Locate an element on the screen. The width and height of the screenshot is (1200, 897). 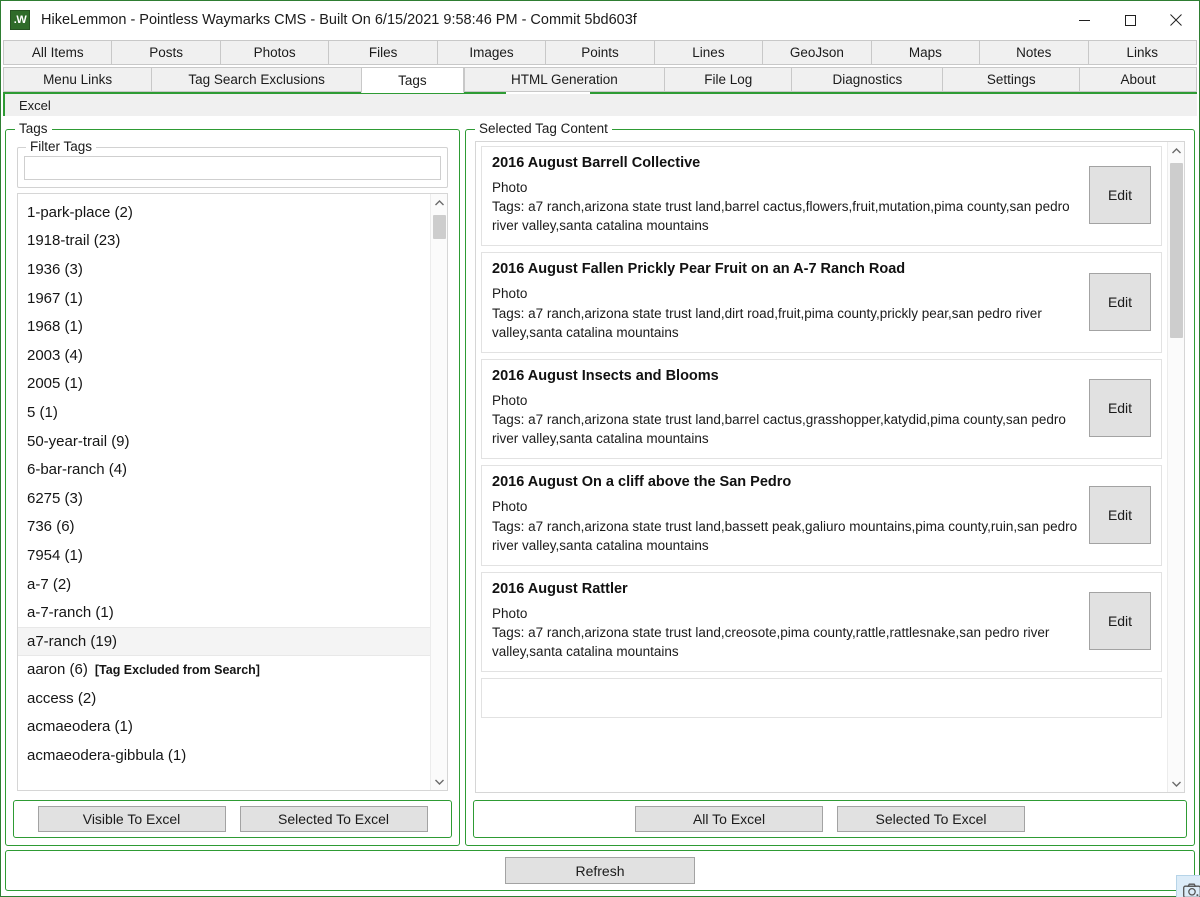
tab-label: Lines is located at coordinates (708, 52).